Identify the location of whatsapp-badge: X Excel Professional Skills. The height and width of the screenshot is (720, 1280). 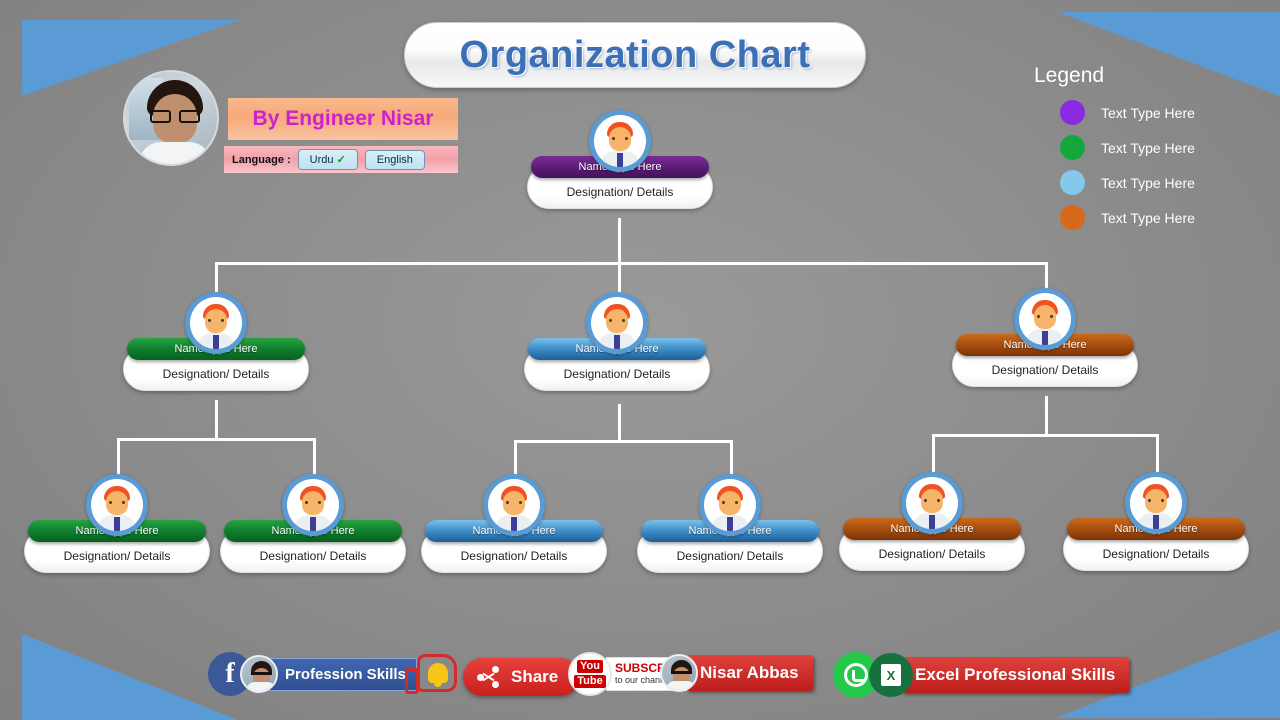
(981, 675).